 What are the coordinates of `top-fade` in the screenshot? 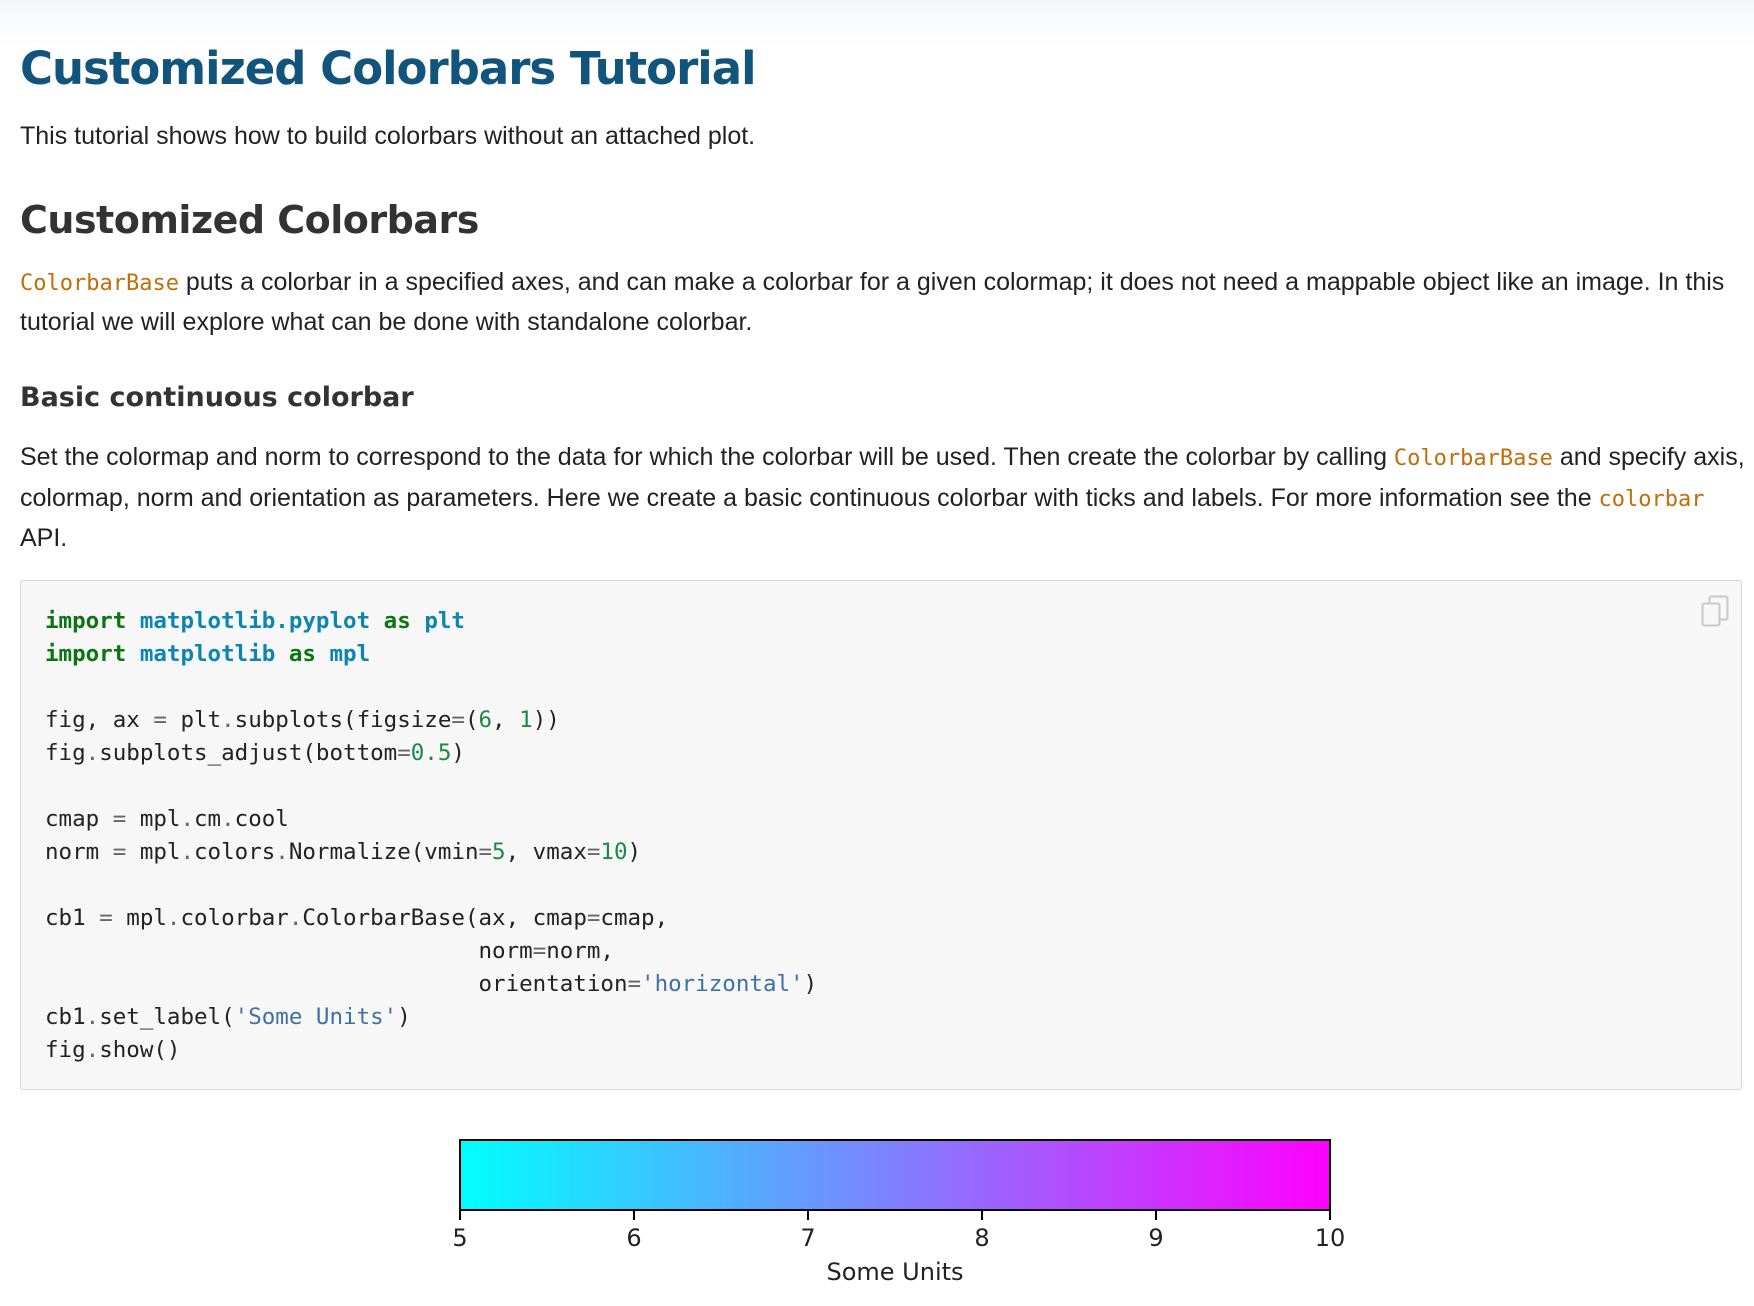 It's located at (877, 24).